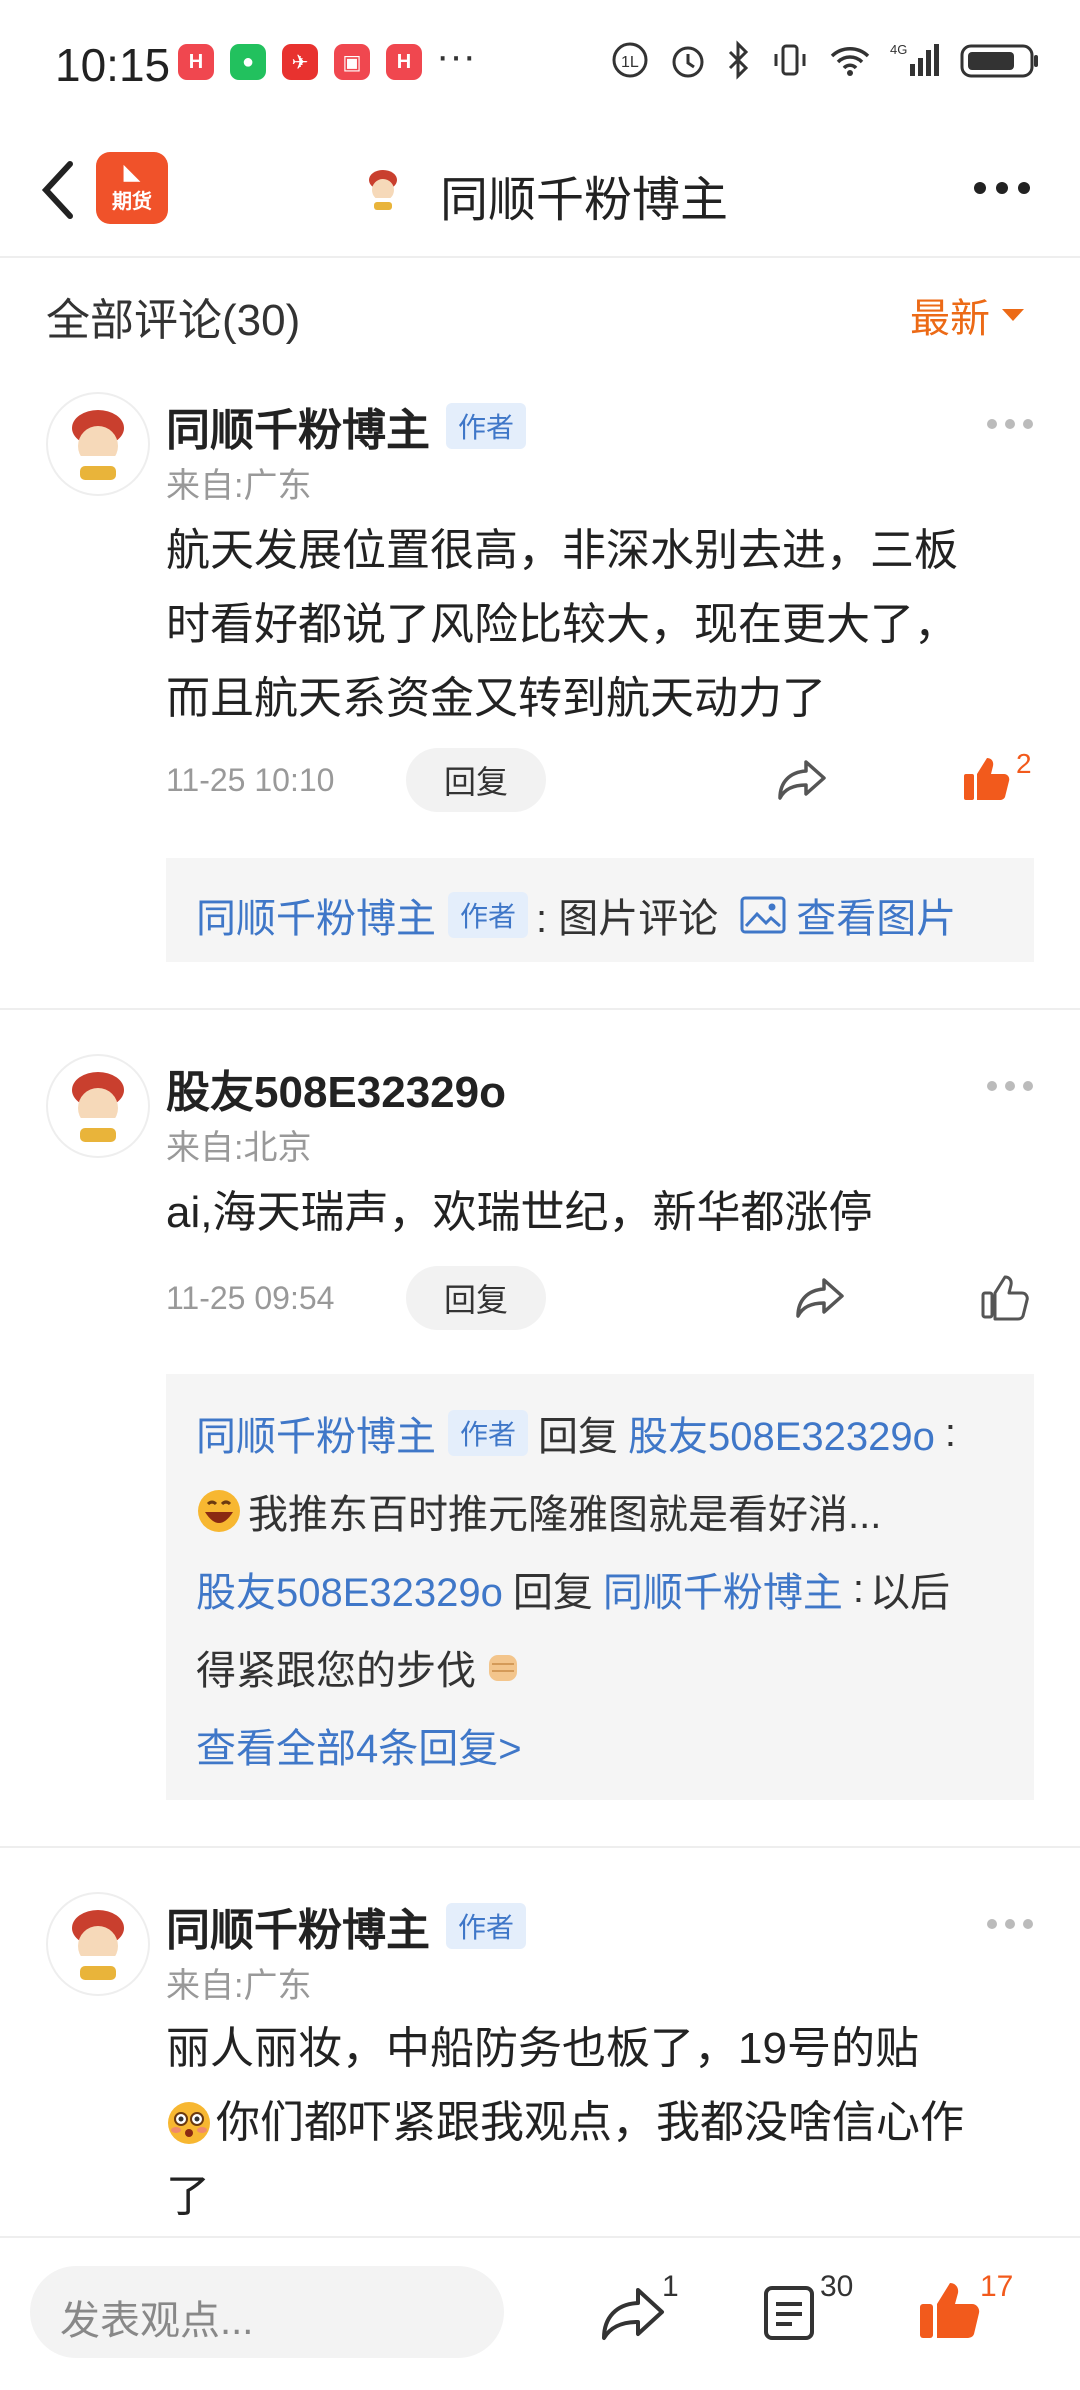 This screenshot has width=1080, height=2390. Describe the element at coordinates (584, 200) in the screenshot. I see `page-title: 同顺千粉博主` at that location.